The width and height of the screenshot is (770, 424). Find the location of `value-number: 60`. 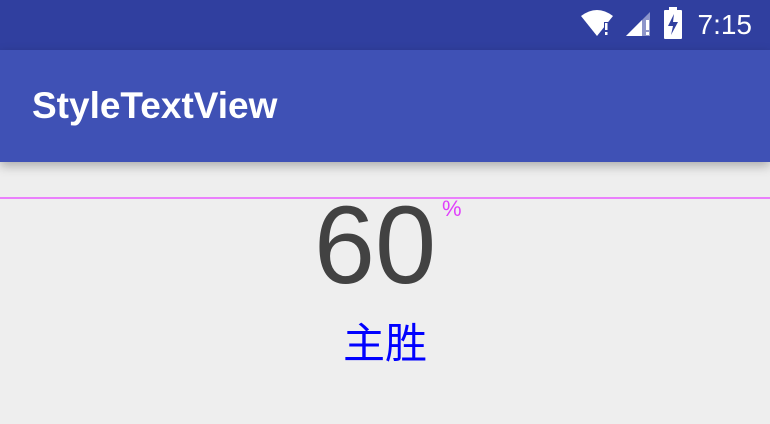

value-number: 60 is located at coordinates (375, 245).